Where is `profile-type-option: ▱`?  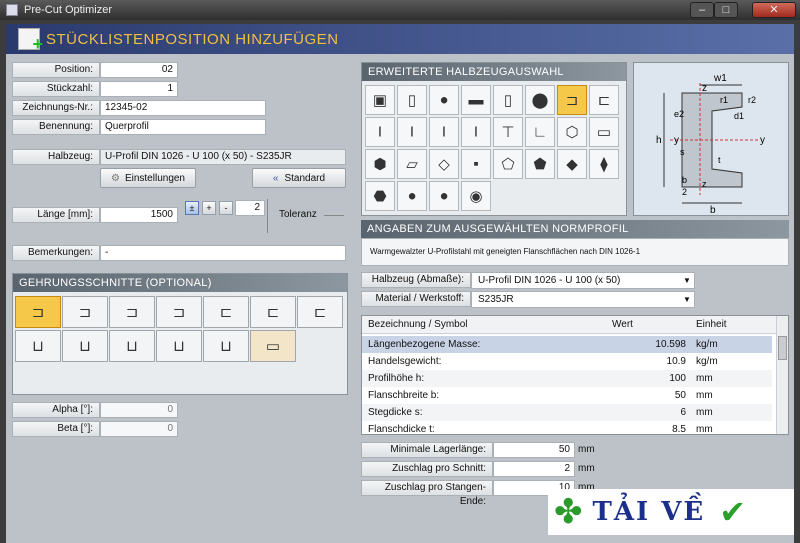 profile-type-option: ▱ is located at coordinates (412, 164).